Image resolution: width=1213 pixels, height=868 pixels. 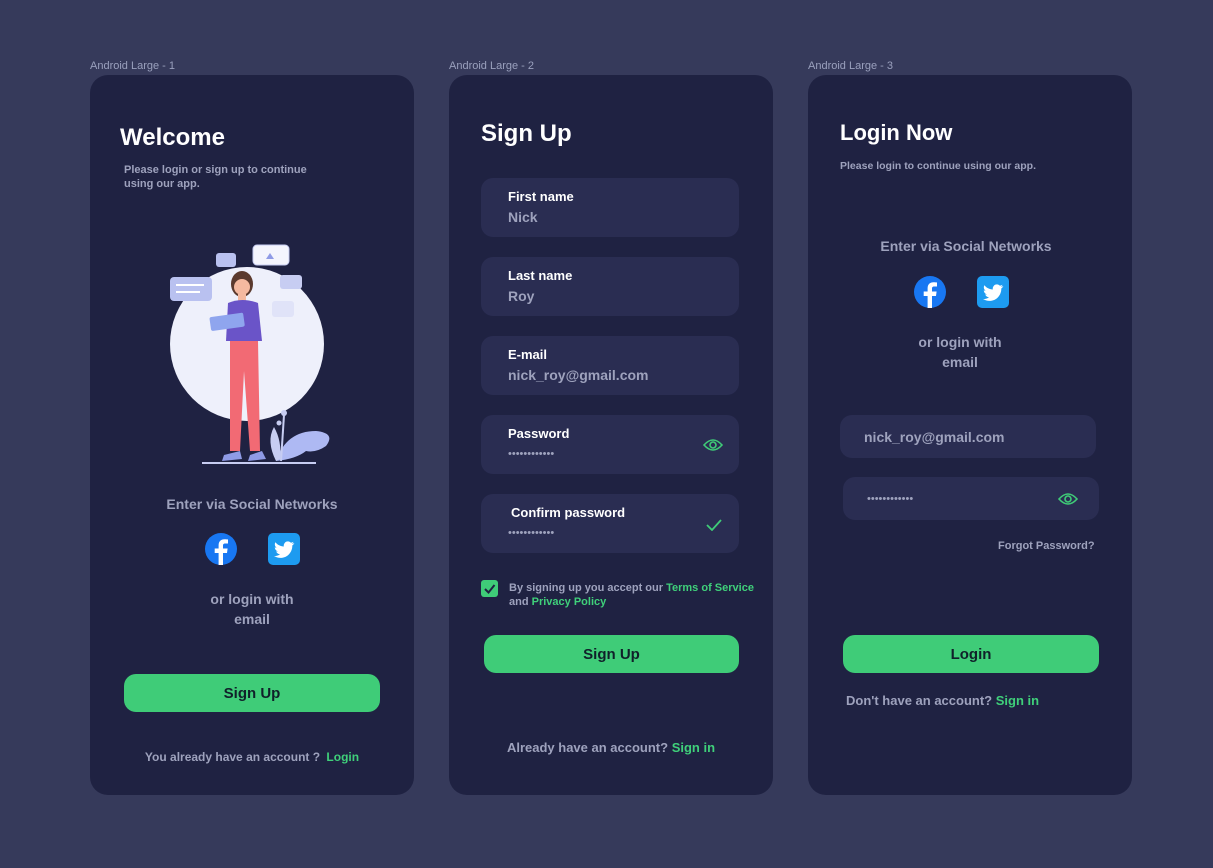 What do you see at coordinates (714, 525) in the screenshot?
I see `check-icon` at bounding box center [714, 525].